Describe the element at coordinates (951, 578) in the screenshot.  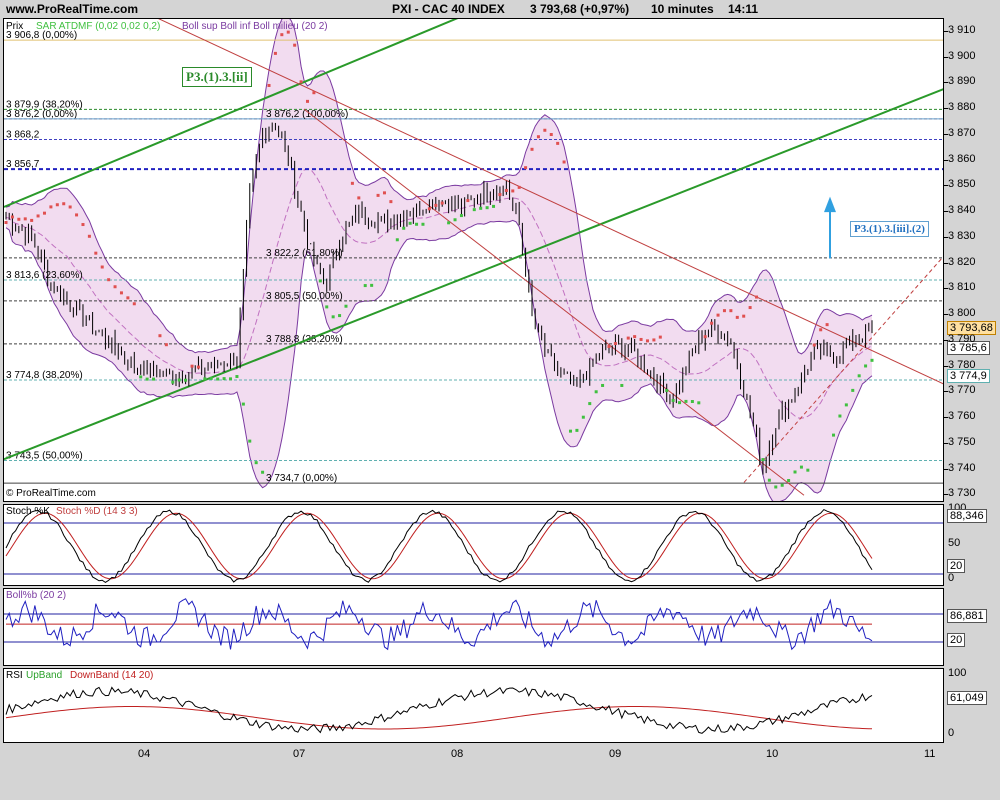
I see `stoch-tick-0: 0` at that location.